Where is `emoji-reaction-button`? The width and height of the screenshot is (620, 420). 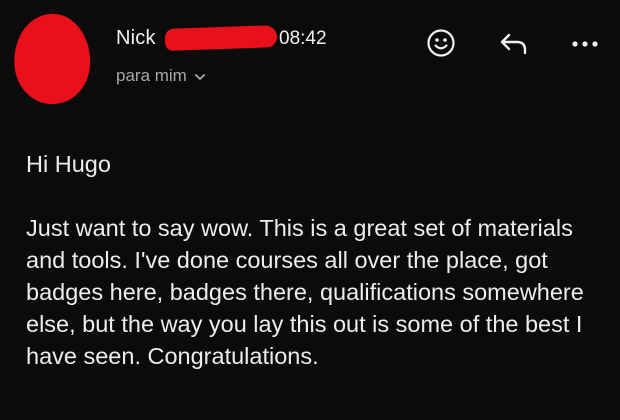 emoji-reaction-button is located at coordinates (441, 45).